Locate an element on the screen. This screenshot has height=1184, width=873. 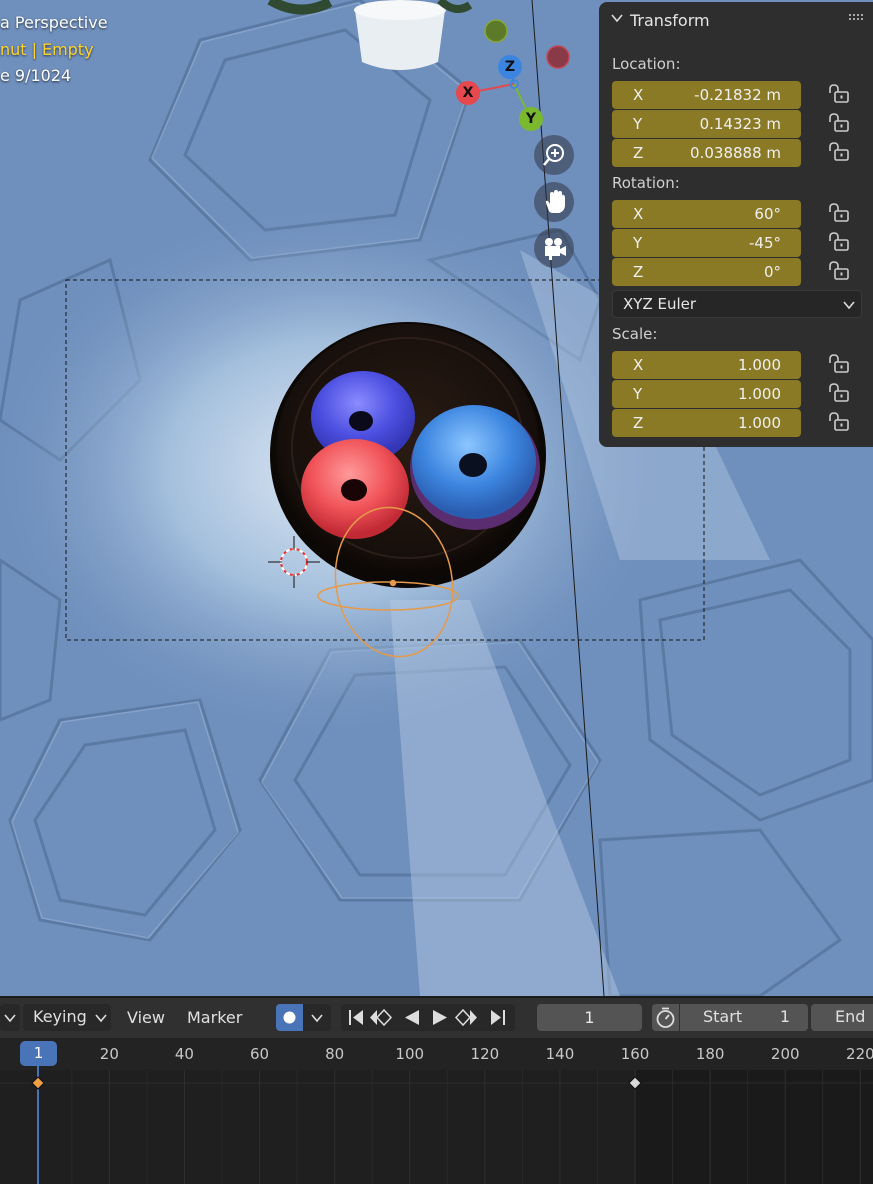
stopwatch-icon is located at coordinates (665, 1017).